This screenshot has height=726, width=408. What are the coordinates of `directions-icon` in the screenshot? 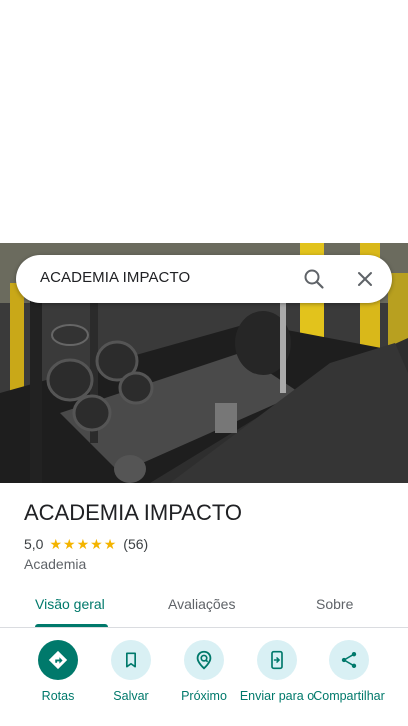 It's located at (58, 660).